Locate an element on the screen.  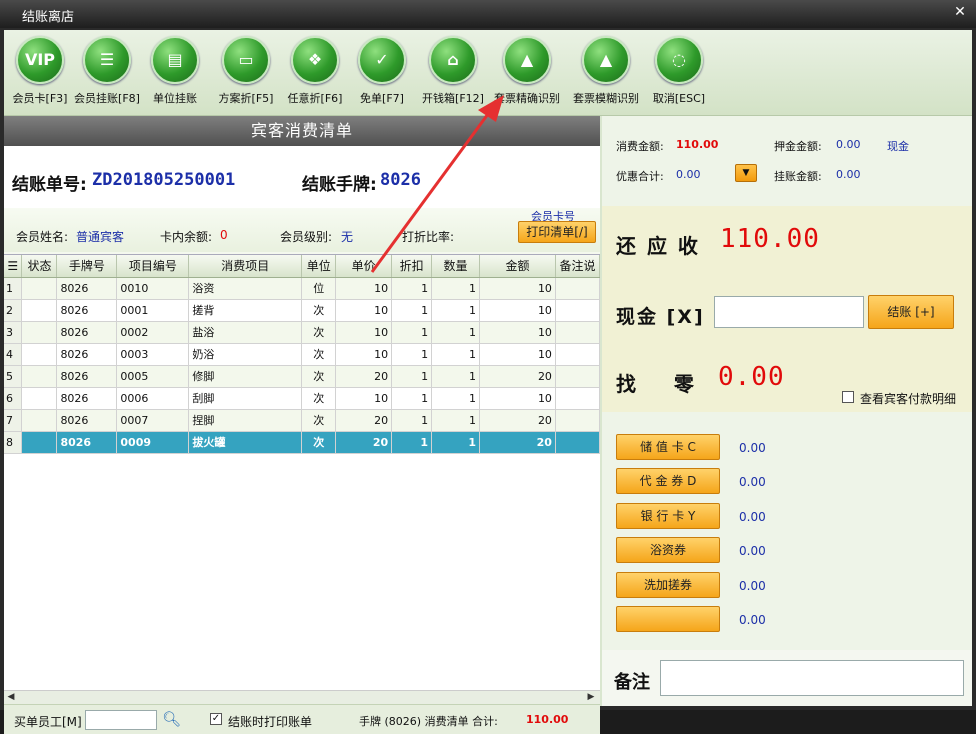
item-code-cell: 0003 is located at coordinates (153, 354).